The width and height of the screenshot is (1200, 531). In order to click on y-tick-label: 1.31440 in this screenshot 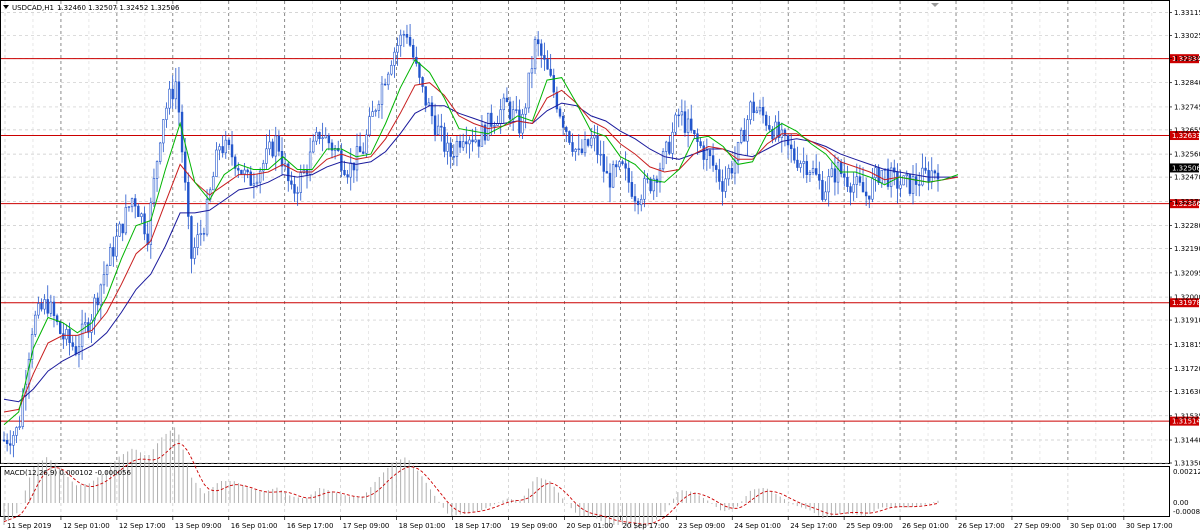, I will do `click(1187, 441)`.